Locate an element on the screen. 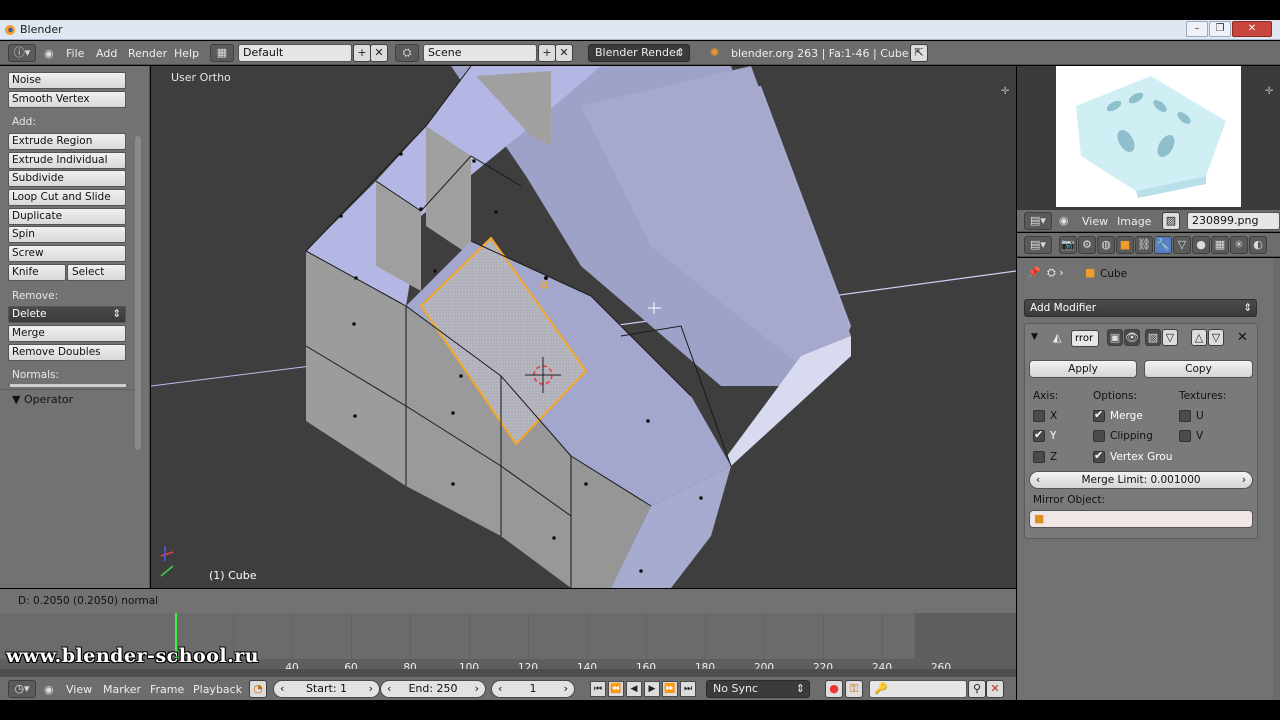  mirror-object-field: ■ is located at coordinates (1141, 519).